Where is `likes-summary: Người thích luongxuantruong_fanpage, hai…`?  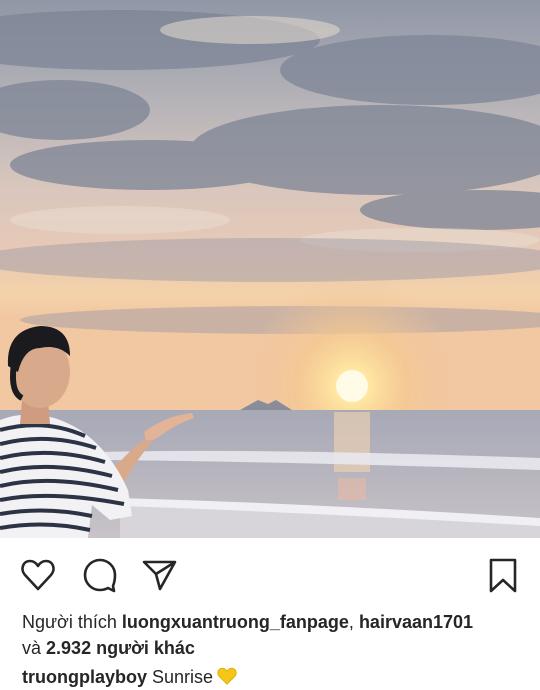
likes-summary: Người thích luongxuantruong_fanpage, hai… is located at coordinates (277, 635).